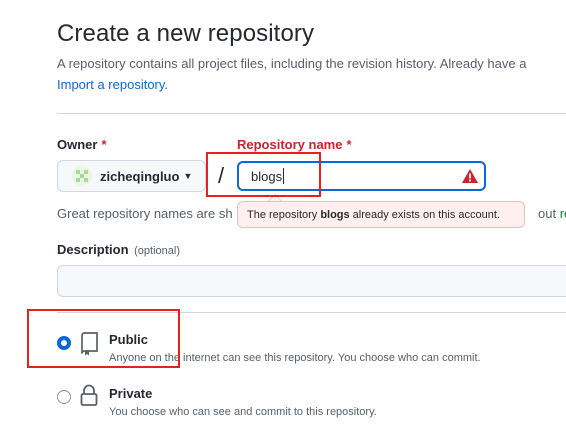 Image resolution: width=566 pixels, height=427 pixels. Describe the element at coordinates (130, 393) in the screenshot. I see `private-option-label: Private` at that location.